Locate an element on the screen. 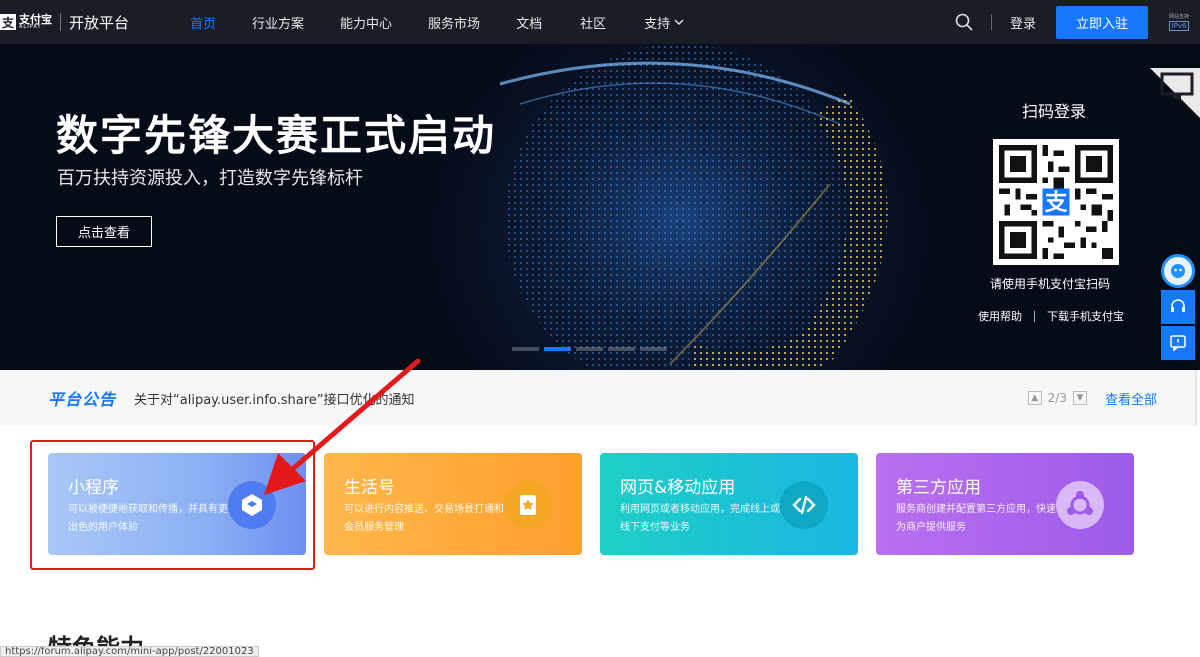 This screenshot has height=657, width=1200. logo-en: ALIPAY is located at coordinates (30, 27).